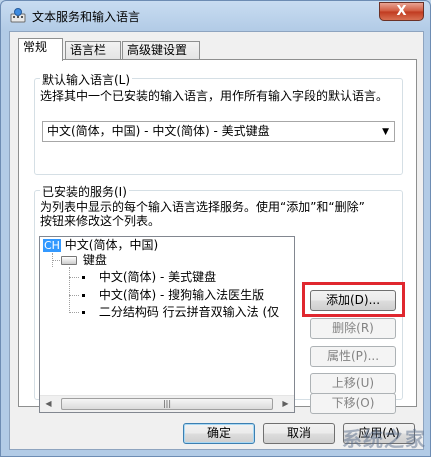  I want to click on default-language-value: 中文(简体，中国) - 中文(简体) - 美式键盘, so click(158, 131).